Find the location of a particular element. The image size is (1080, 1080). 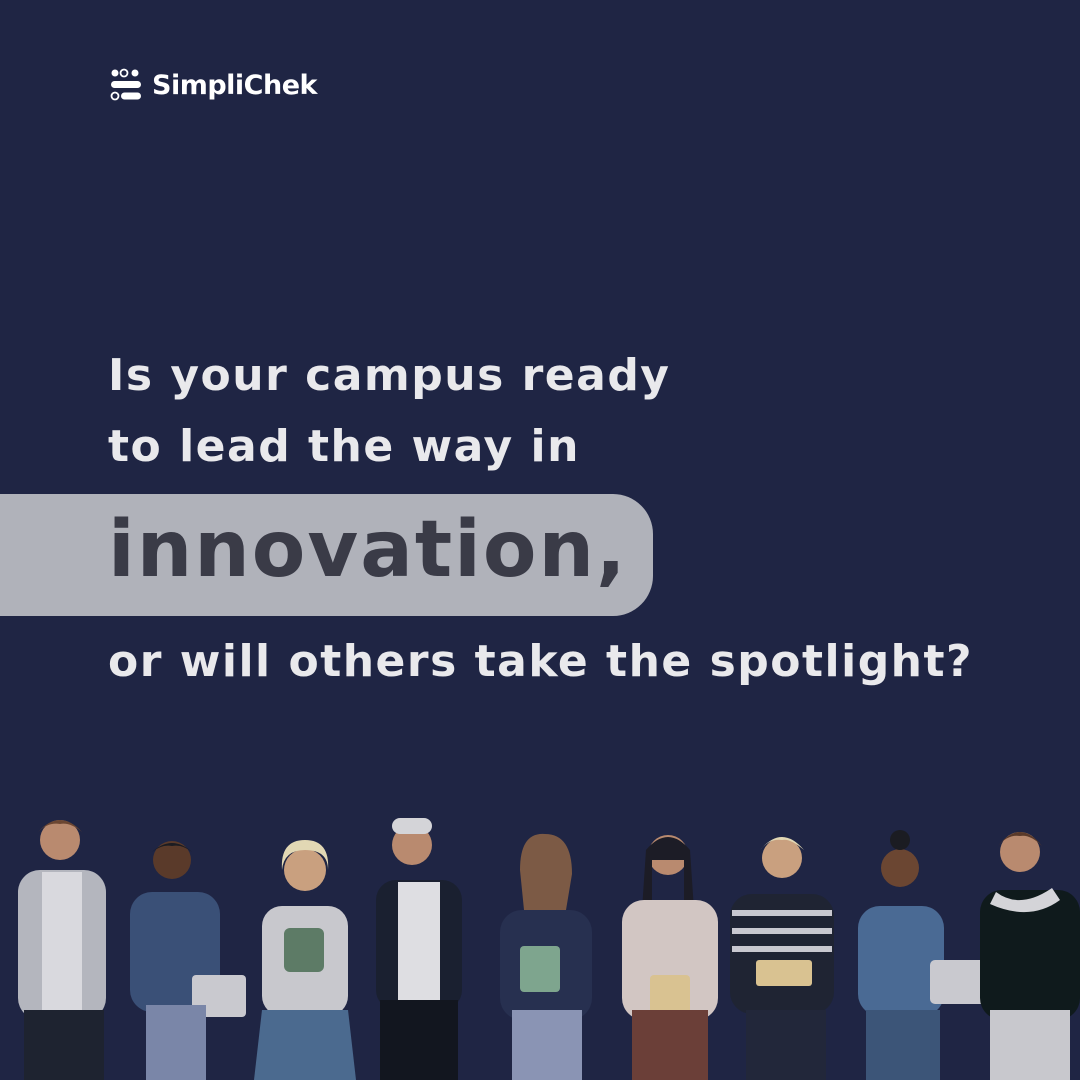

headline-line-3: or will others take the spotlight? is located at coordinates (541, 661).